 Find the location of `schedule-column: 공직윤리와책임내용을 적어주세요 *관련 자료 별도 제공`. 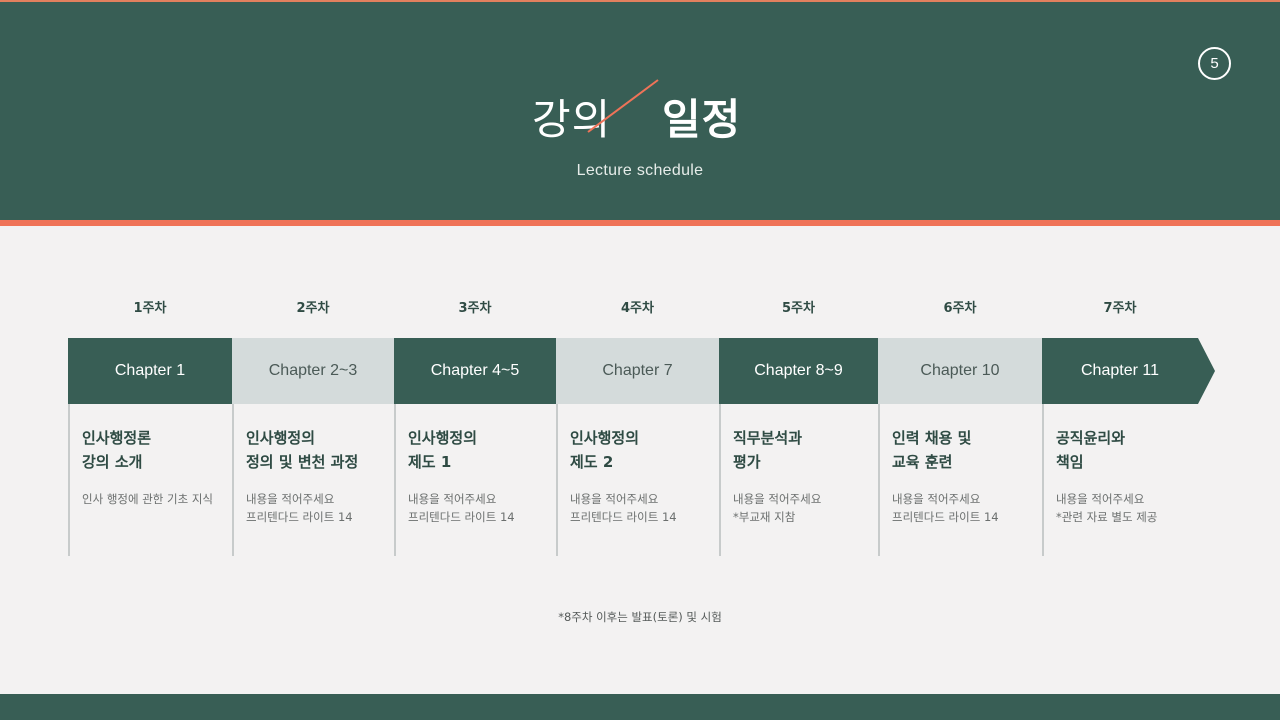

schedule-column: 공직윤리와책임내용을 적어주세요 *관련 자료 별도 제공 is located at coordinates (1120, 480).